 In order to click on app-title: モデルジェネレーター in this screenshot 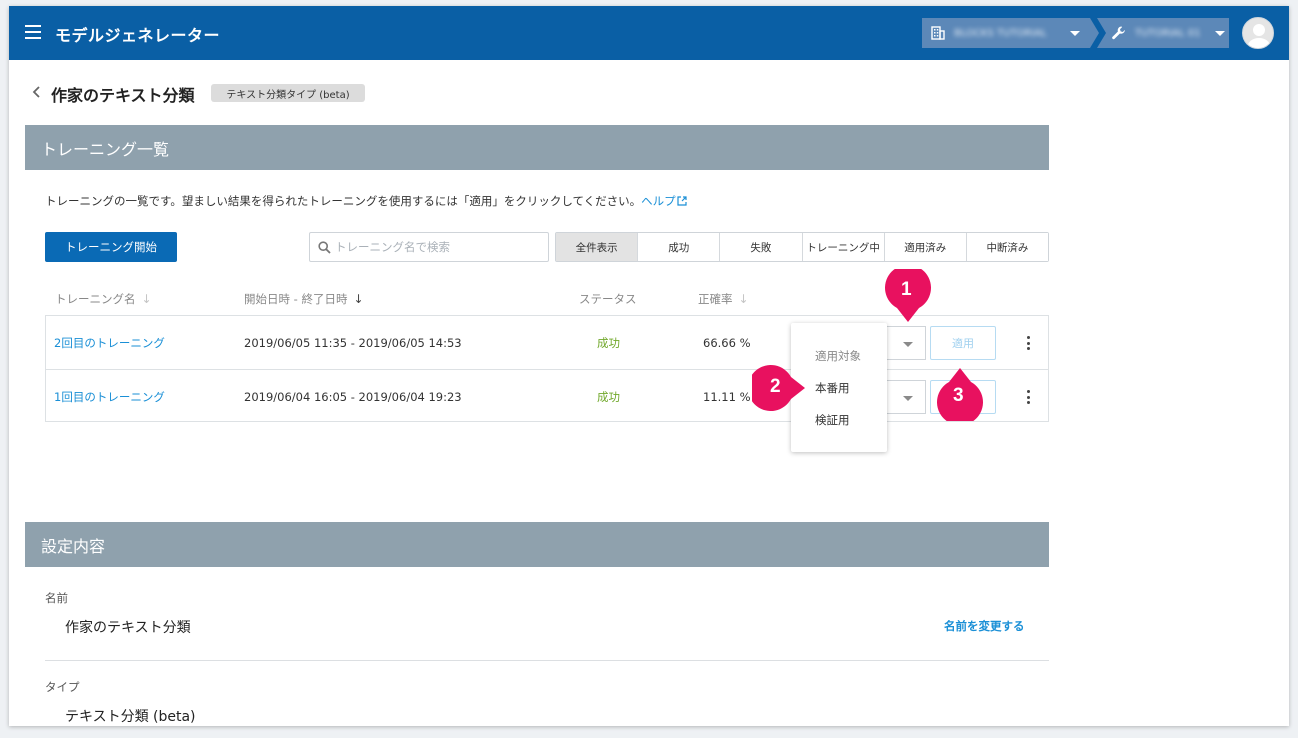, I will do `click(138, 35)`.